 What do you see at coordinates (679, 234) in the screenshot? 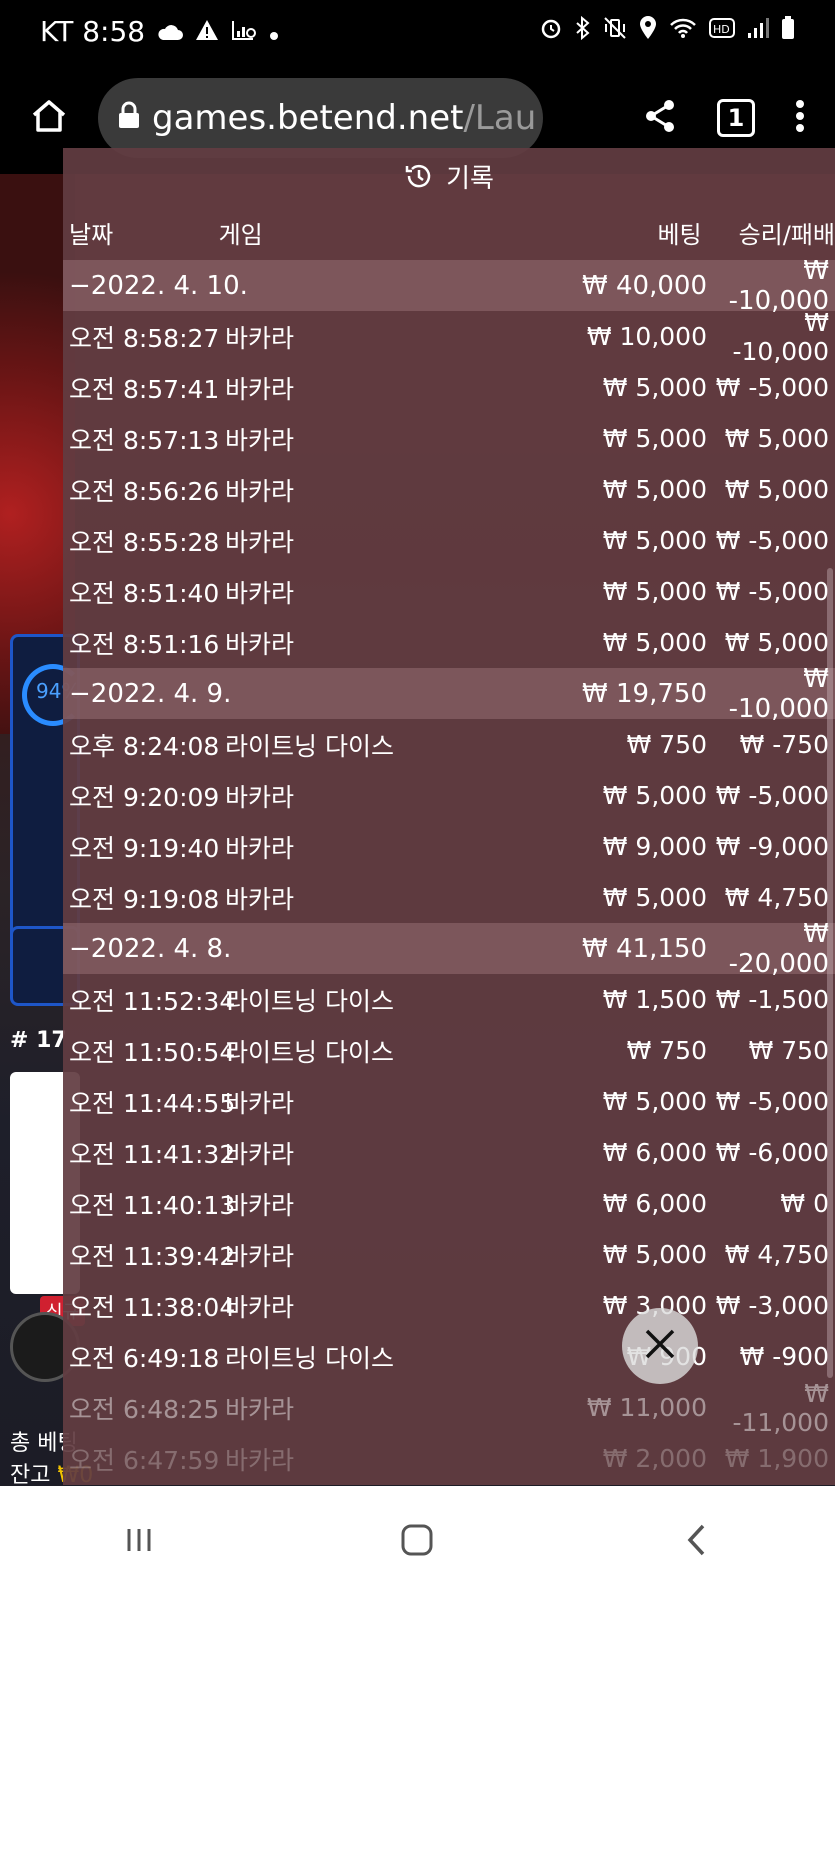
I see `column-bet: 베팅` at bounding box center [679, 234].